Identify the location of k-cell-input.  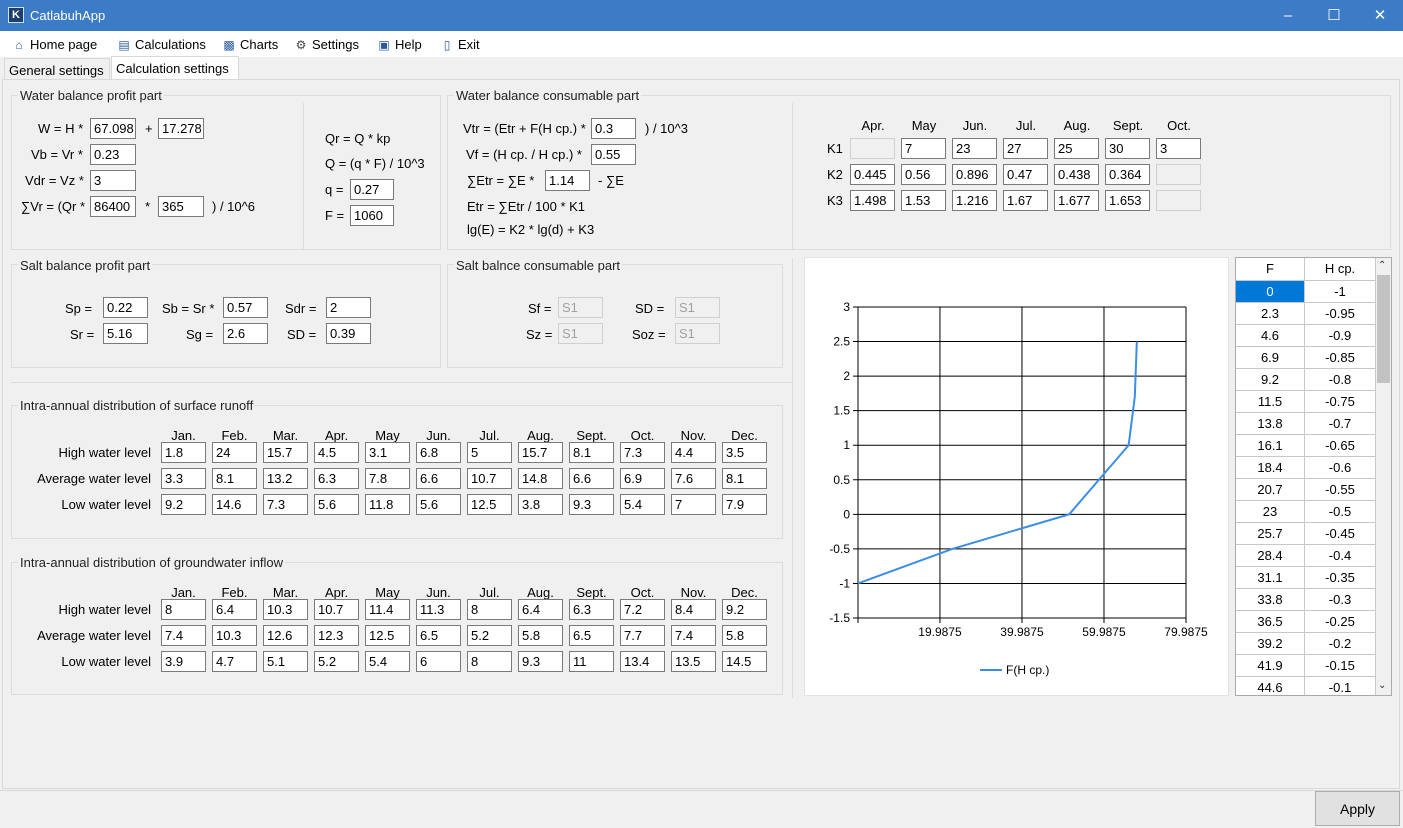
(1178, 200).